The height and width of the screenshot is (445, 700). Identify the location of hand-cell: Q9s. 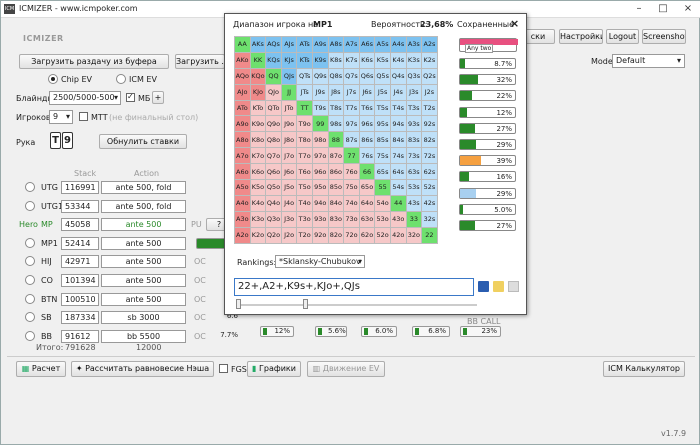
(320, 76).